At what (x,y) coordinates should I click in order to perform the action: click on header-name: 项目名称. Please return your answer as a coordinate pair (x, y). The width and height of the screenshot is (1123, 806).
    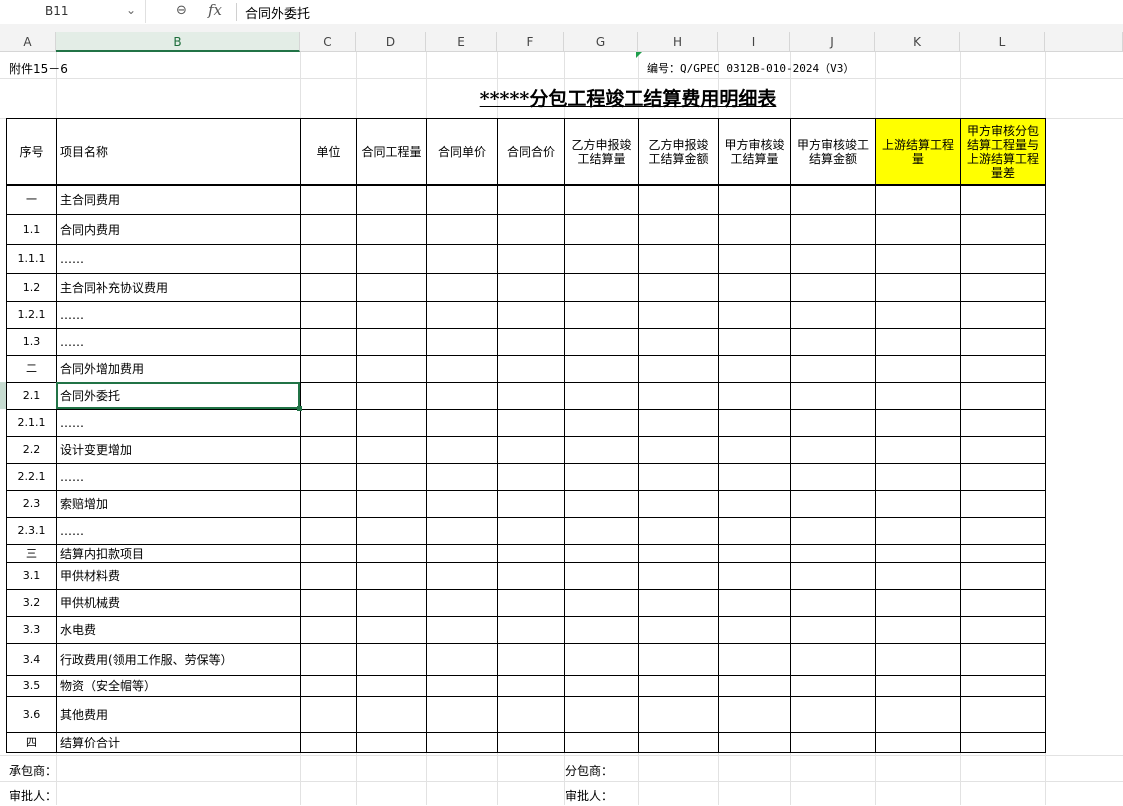
    Looking at the image, I should click on (178, 151).